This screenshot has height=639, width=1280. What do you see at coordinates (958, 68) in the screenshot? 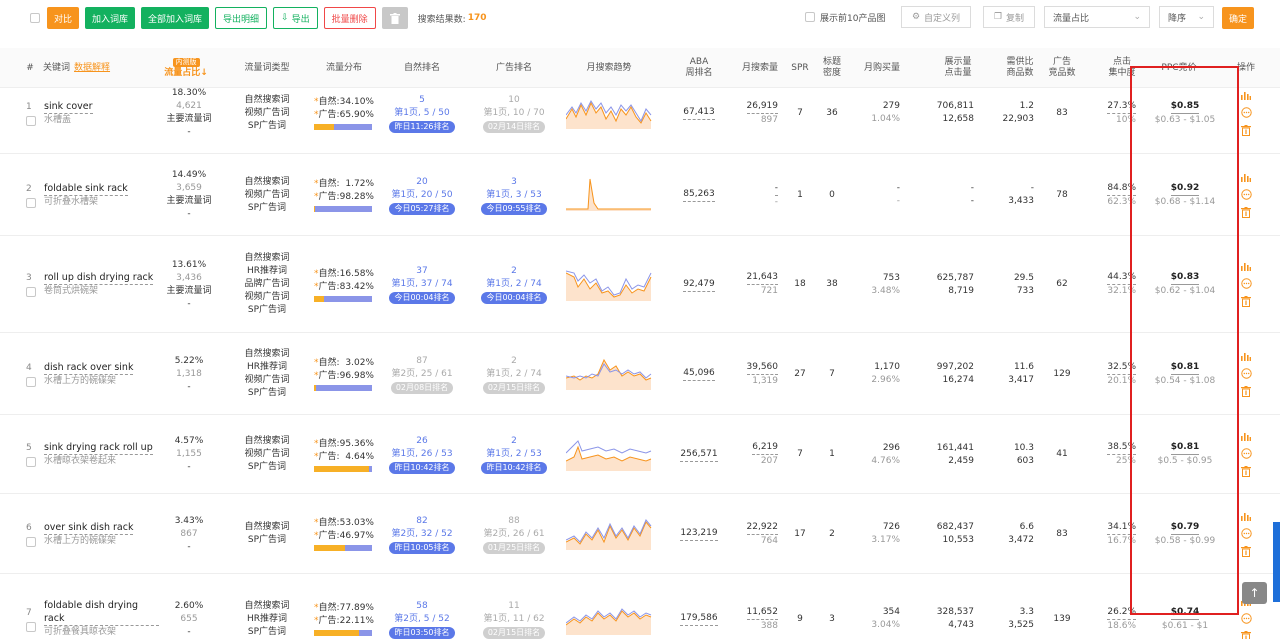
I see `col-impressions: 展示量 点击量` at bounding box center [958, 68].